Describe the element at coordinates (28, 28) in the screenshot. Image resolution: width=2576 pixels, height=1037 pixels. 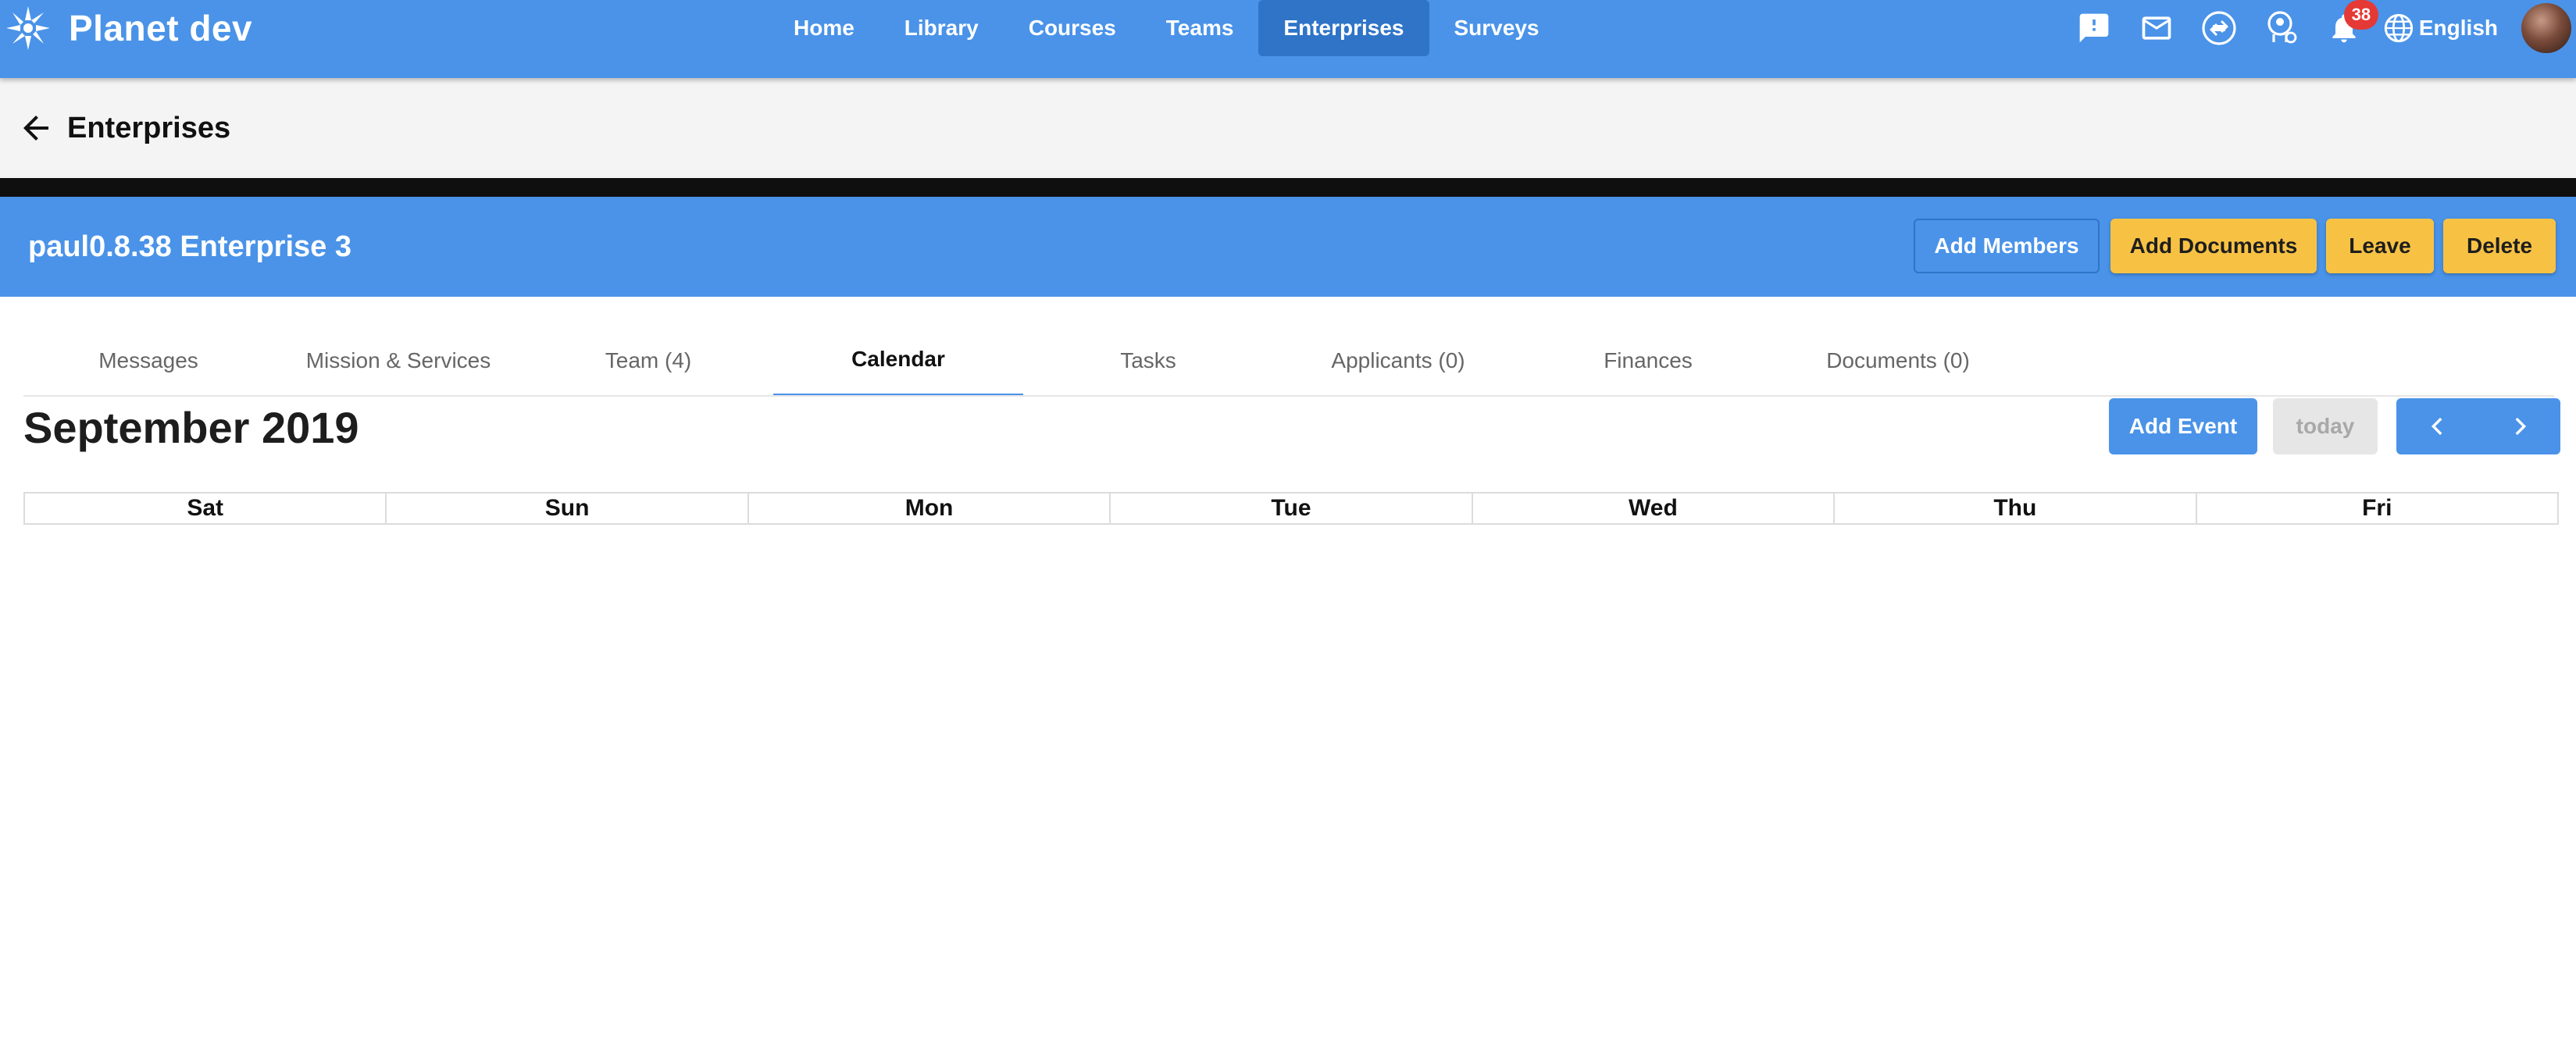
I see `planet-logo-icon` at that location.